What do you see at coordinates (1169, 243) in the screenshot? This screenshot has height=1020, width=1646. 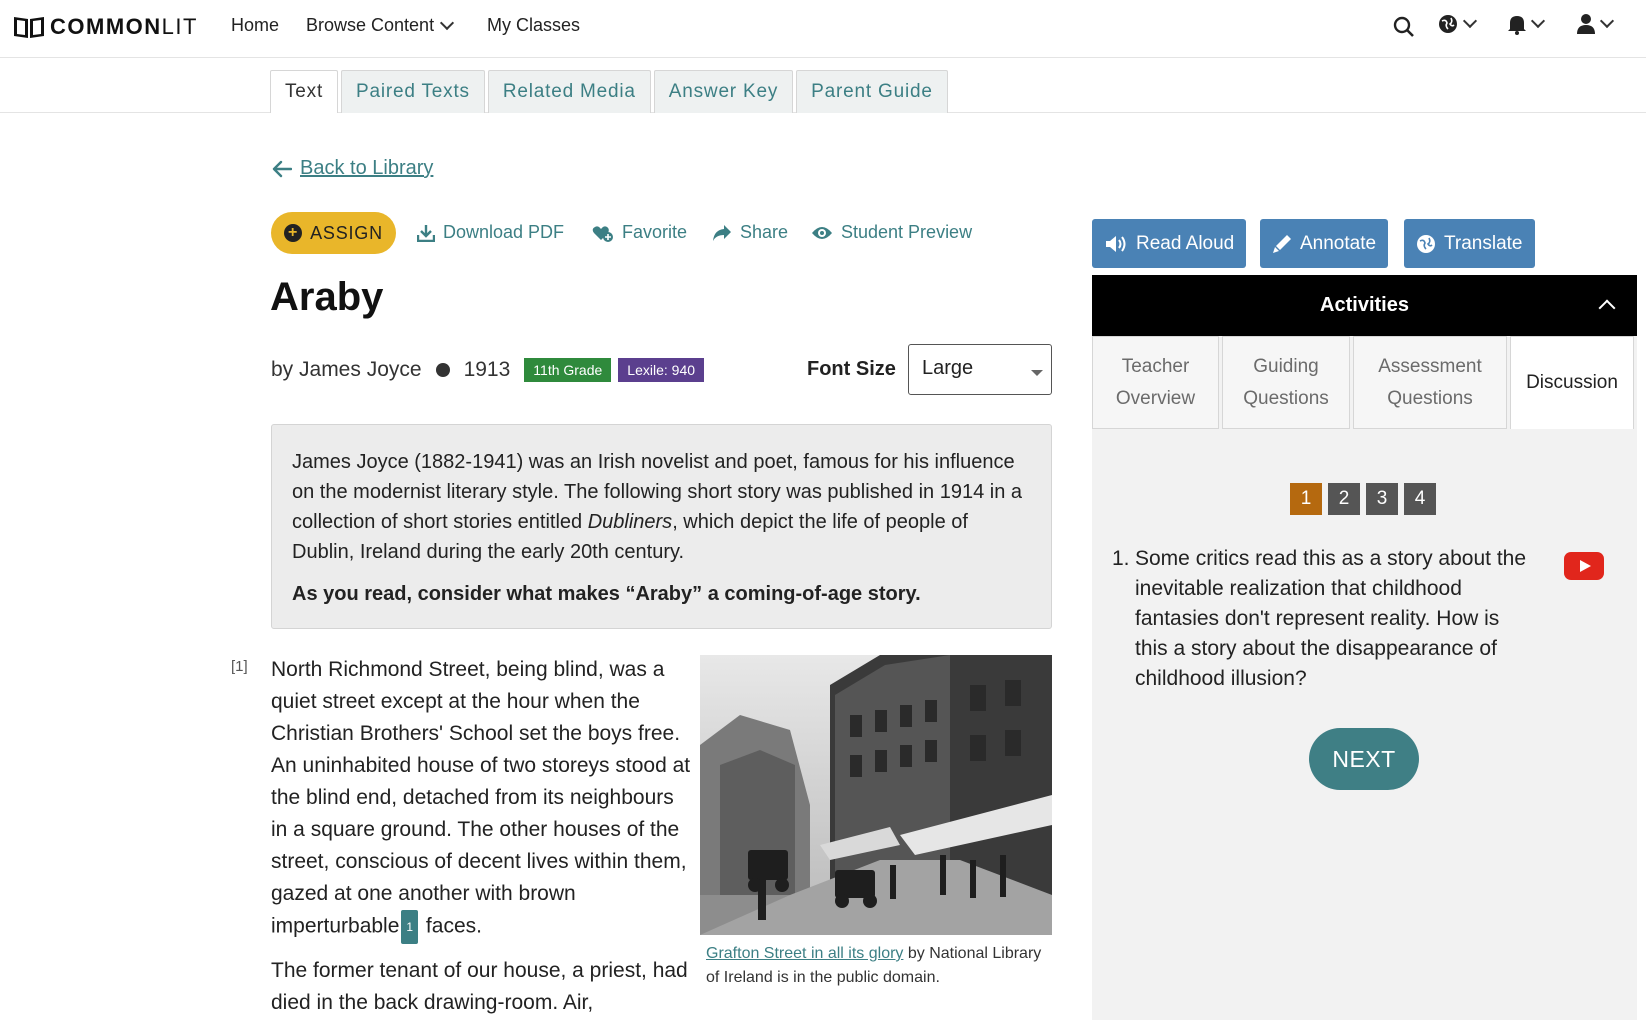 I see `read-aloud-button: Read Aloud` at bounding box center [1169, 243].